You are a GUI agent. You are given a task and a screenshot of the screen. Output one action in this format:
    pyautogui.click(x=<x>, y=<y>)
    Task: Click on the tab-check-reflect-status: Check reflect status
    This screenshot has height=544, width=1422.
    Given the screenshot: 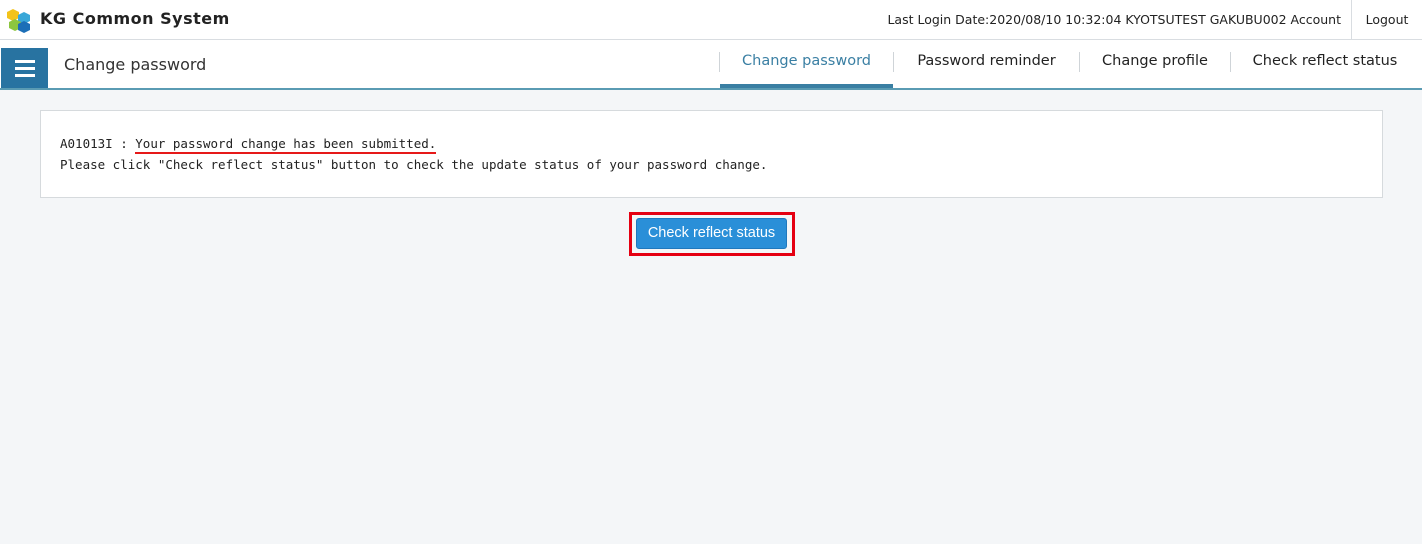 What is the action you would take?
    pyautogui.click(x=1325, y=64)
    